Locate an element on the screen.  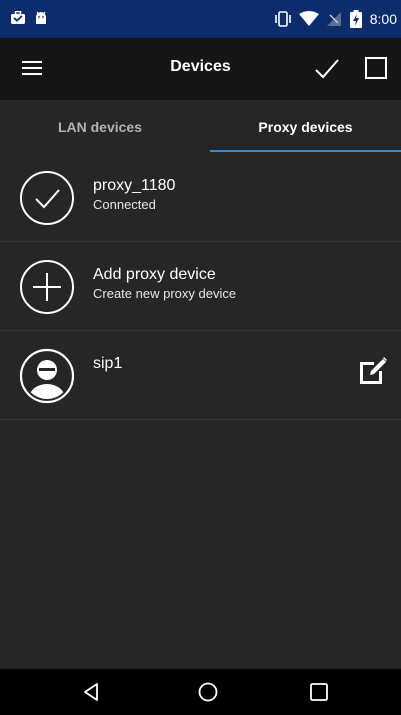
briefcase-icon is located at coordinates (18, 17).